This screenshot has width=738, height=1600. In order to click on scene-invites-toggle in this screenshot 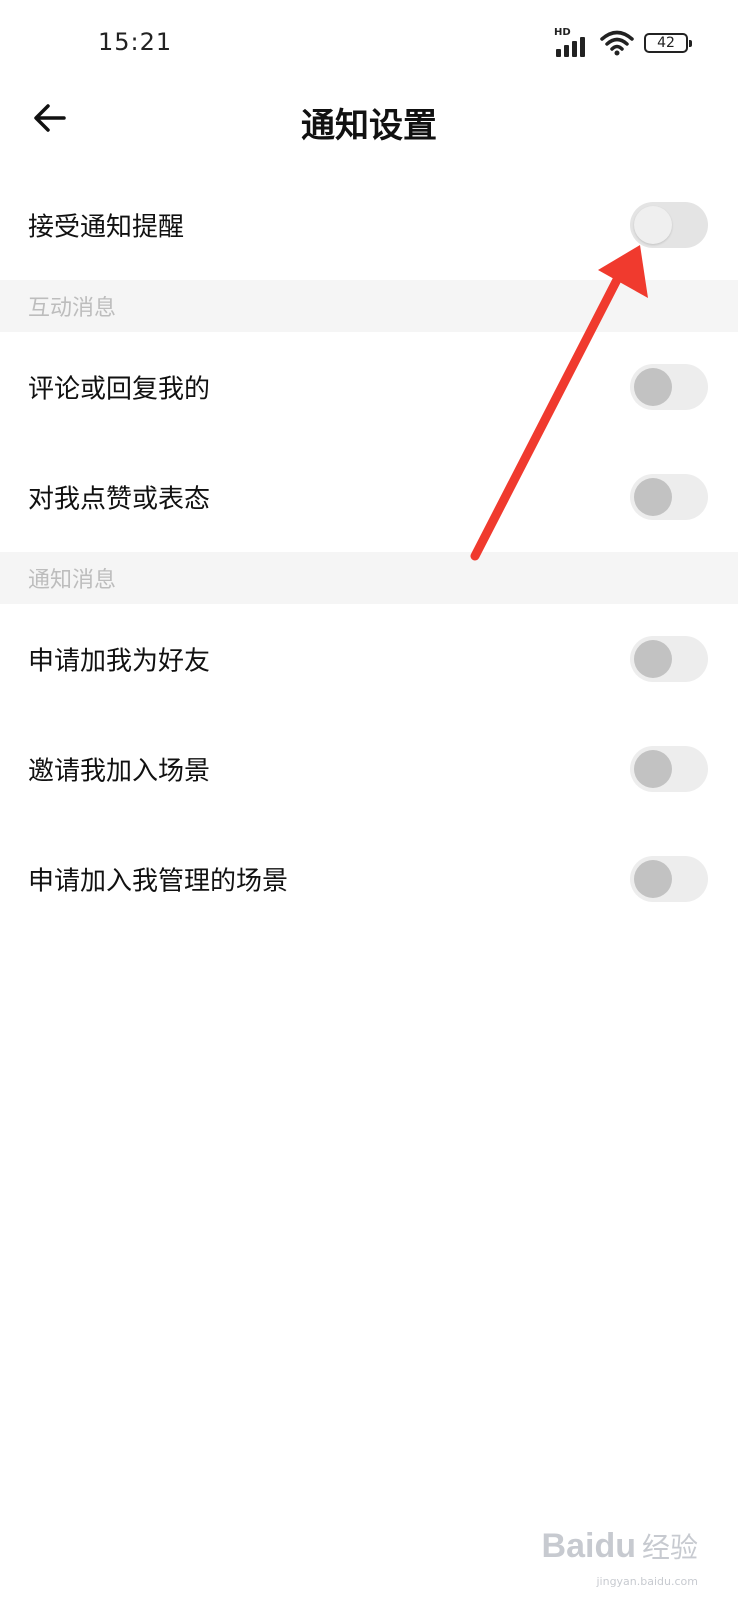, I will do `click(669, 769)`.